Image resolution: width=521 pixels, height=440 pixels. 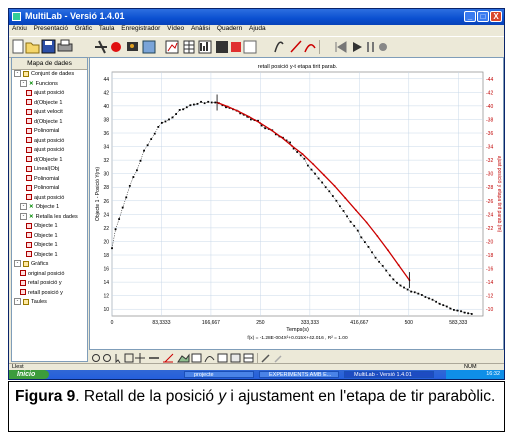 What do you see at coordinates (383, 47) in the screenshot?
I see `stop-icon` at bounding box center [383, 47].